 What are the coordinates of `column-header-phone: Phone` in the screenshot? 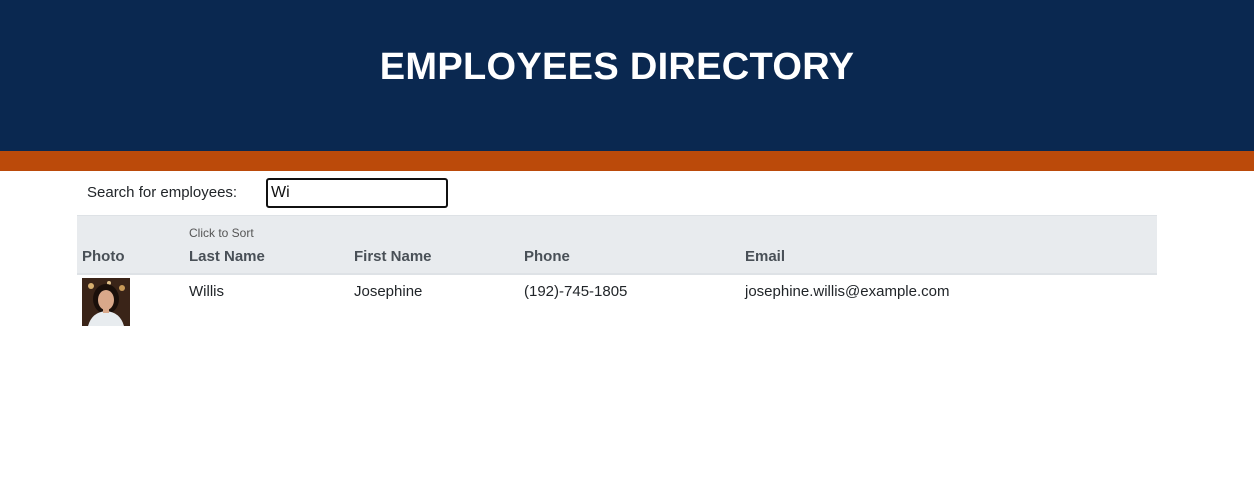 It's located at (547, 256).